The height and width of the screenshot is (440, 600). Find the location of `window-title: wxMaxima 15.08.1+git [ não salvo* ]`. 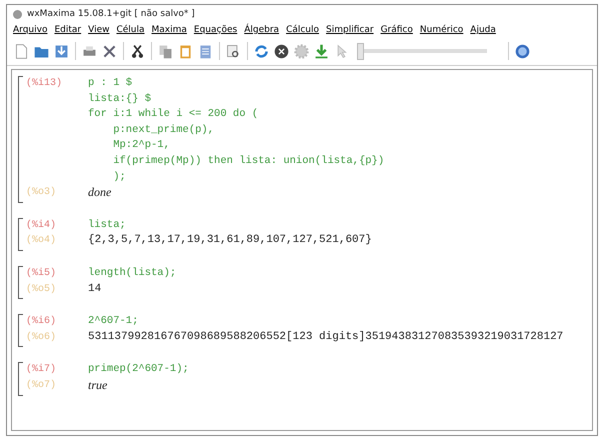

window-title: wxMaxima 15.08.1+git [ não salvo* ] is located at coordinates (111, 14).